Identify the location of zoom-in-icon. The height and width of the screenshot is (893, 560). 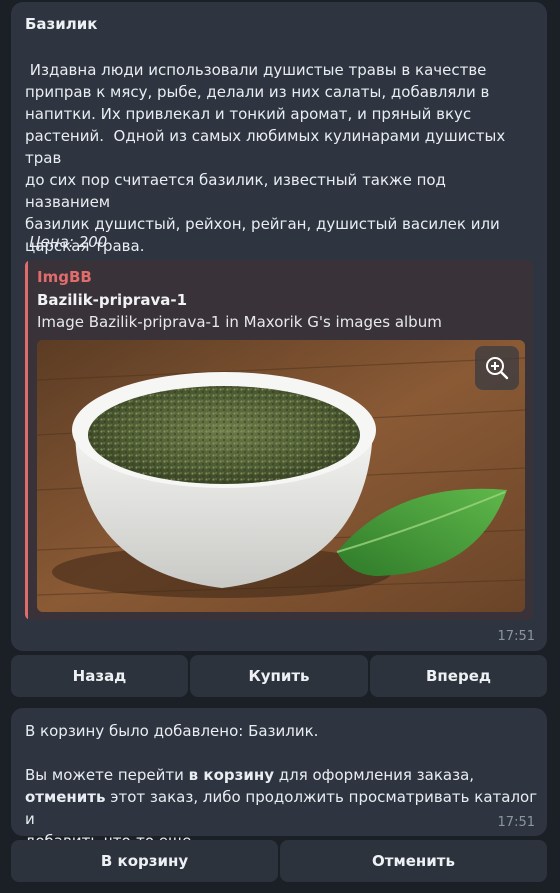
(497, 368).